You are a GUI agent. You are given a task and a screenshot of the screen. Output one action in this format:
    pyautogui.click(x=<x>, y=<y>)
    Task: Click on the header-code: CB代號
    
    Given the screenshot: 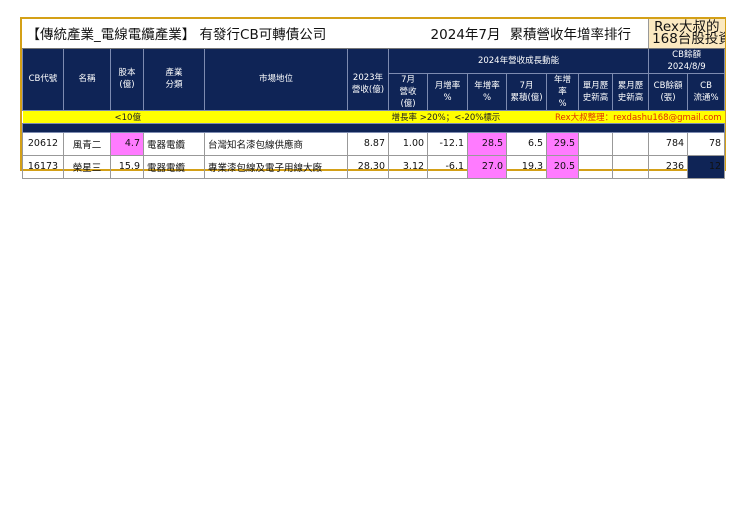 What is the action you would take?
    pyautogui.click(x=43, y=79)
    